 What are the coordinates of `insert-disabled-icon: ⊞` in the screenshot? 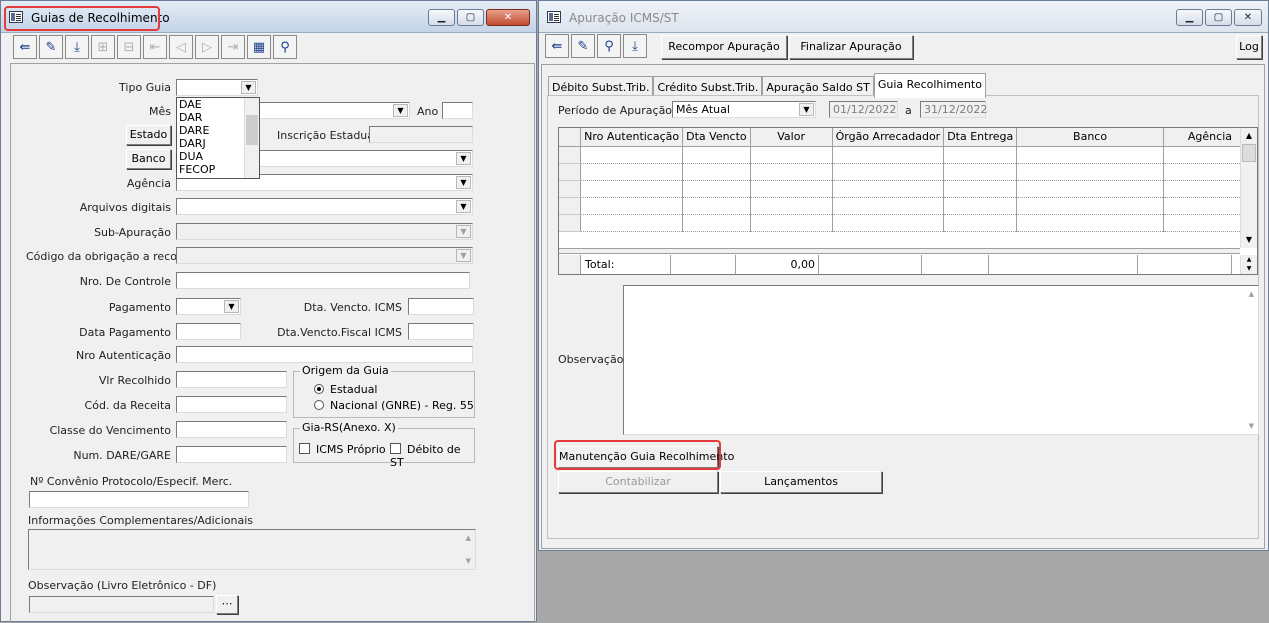 It's located at (103, 47).